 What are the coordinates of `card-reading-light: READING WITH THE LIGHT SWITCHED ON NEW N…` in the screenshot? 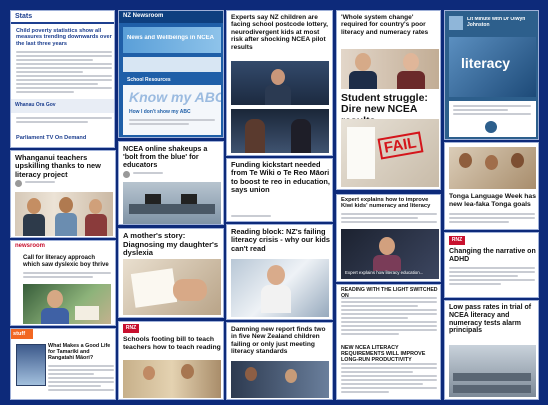 It's located at (388, 342).